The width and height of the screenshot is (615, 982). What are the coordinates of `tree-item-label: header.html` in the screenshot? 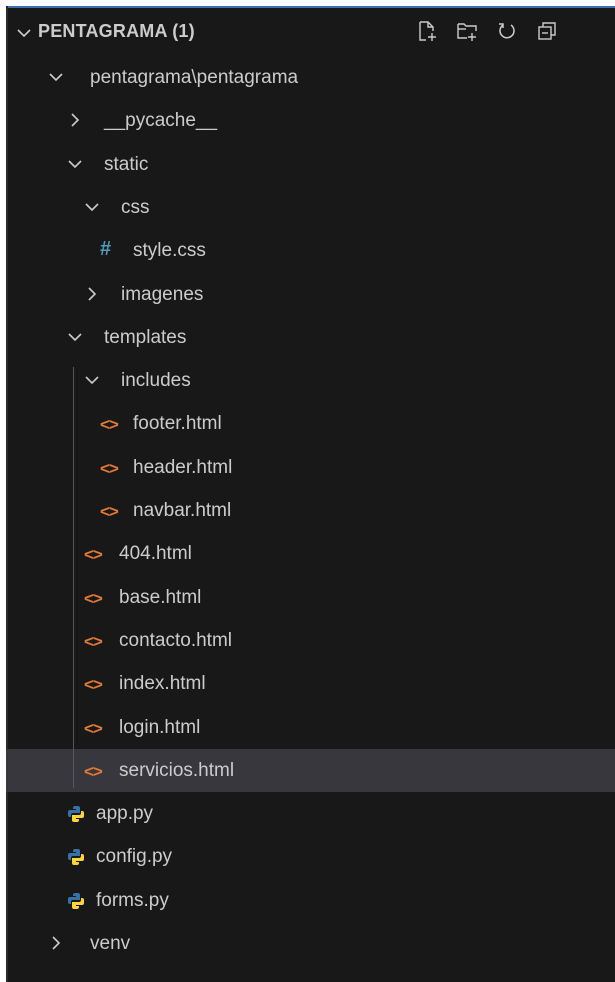 It's located at (183, 467).